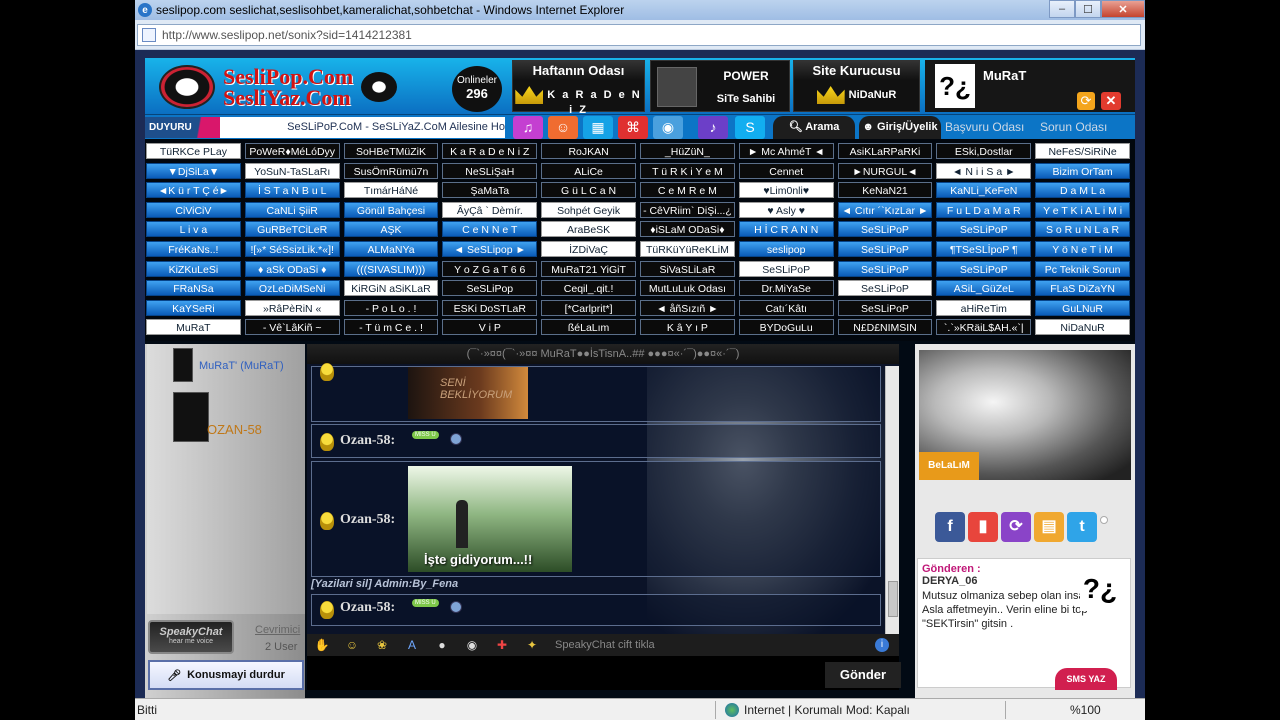 This screenshot has width=1280, height=720. Describe the element at coordinates (598, 127) in the screenshot. I see `grid-icon: ▦` at that location.